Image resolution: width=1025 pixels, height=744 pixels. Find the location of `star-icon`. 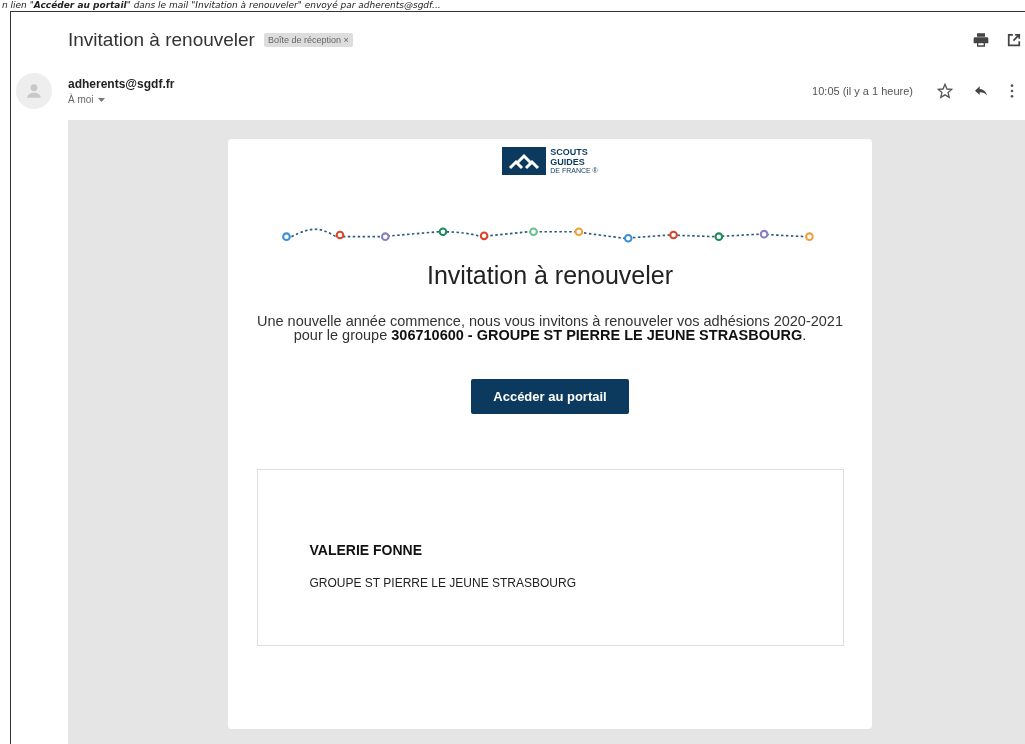

star-icon is located at coordinates (945, 91).